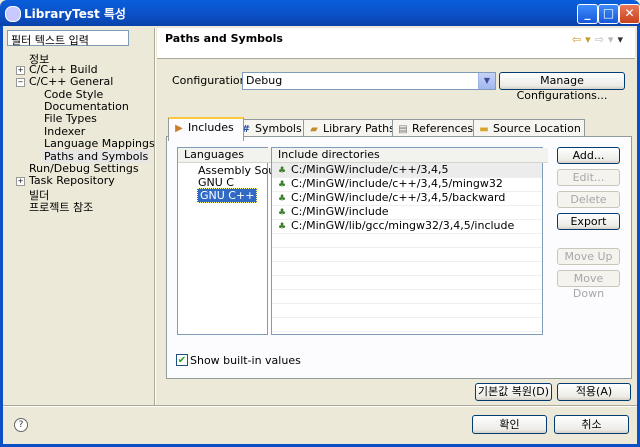 The image size is (640, 447). I want to click on apply-button: 적용(A), so click(594, 392).